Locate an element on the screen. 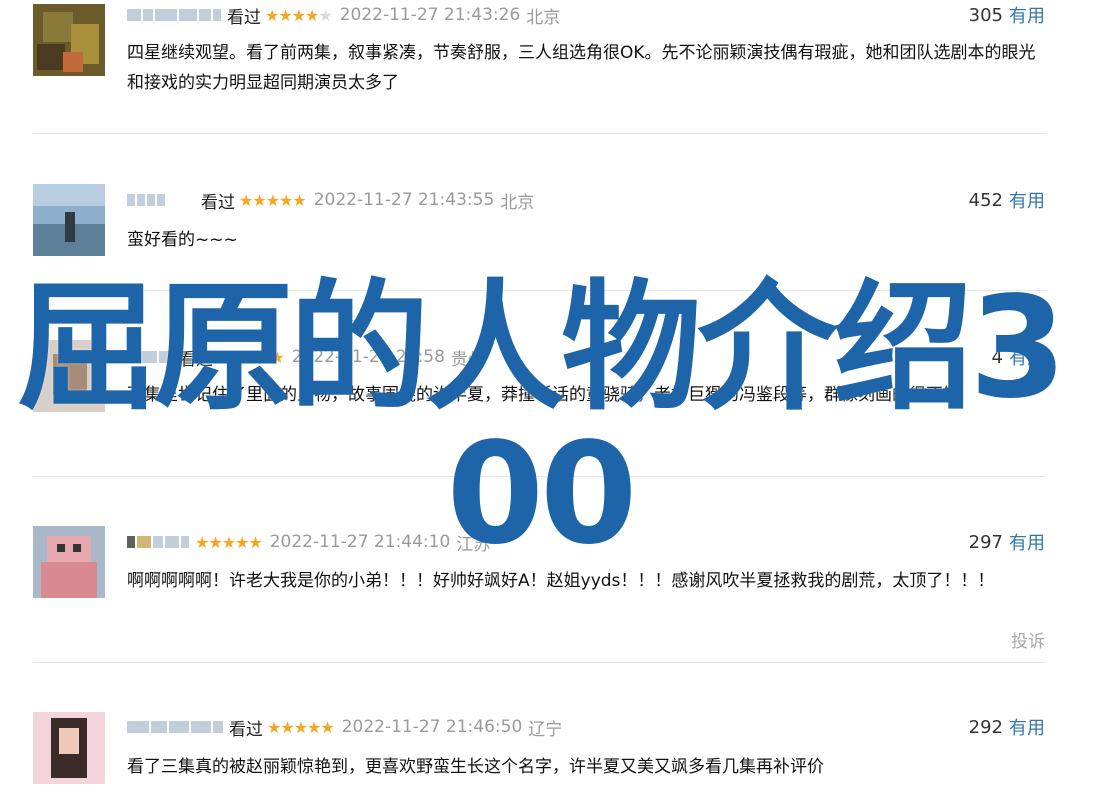 The image size is (1101, 812). vote-area: 4 有用 is located at coordinates (1018, 357).